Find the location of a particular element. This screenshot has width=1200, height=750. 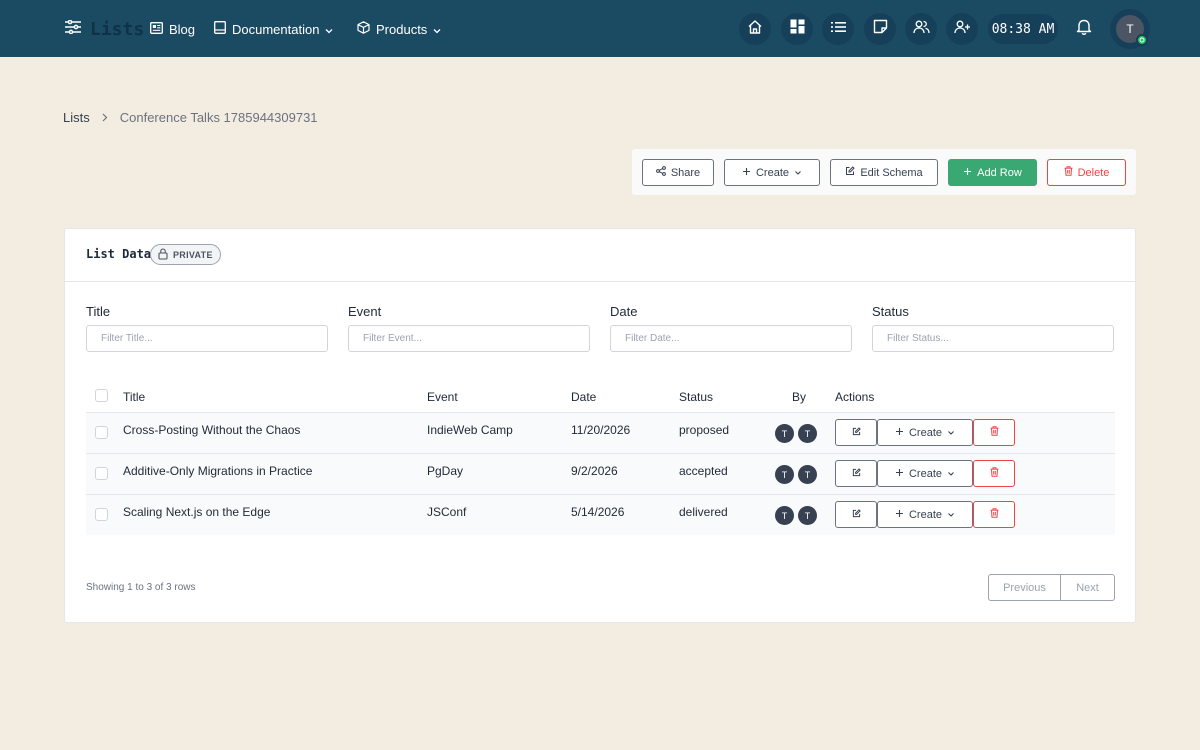

lists-button is located at coordinates (838, 29).